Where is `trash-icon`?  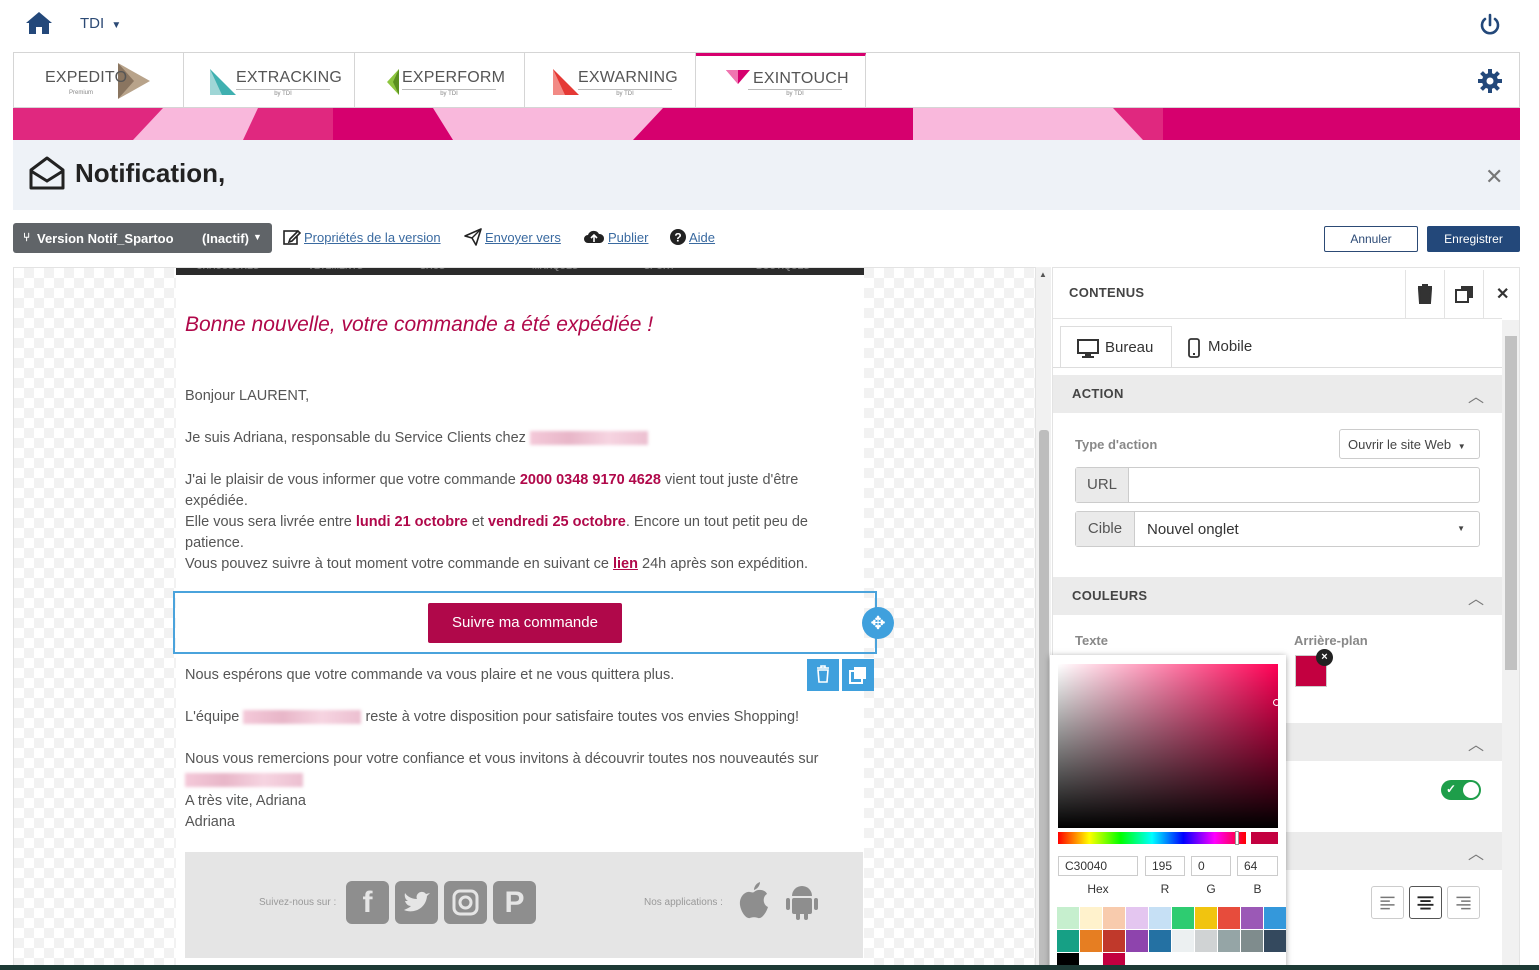 trash-icon is located at coordinates (1425, 294).